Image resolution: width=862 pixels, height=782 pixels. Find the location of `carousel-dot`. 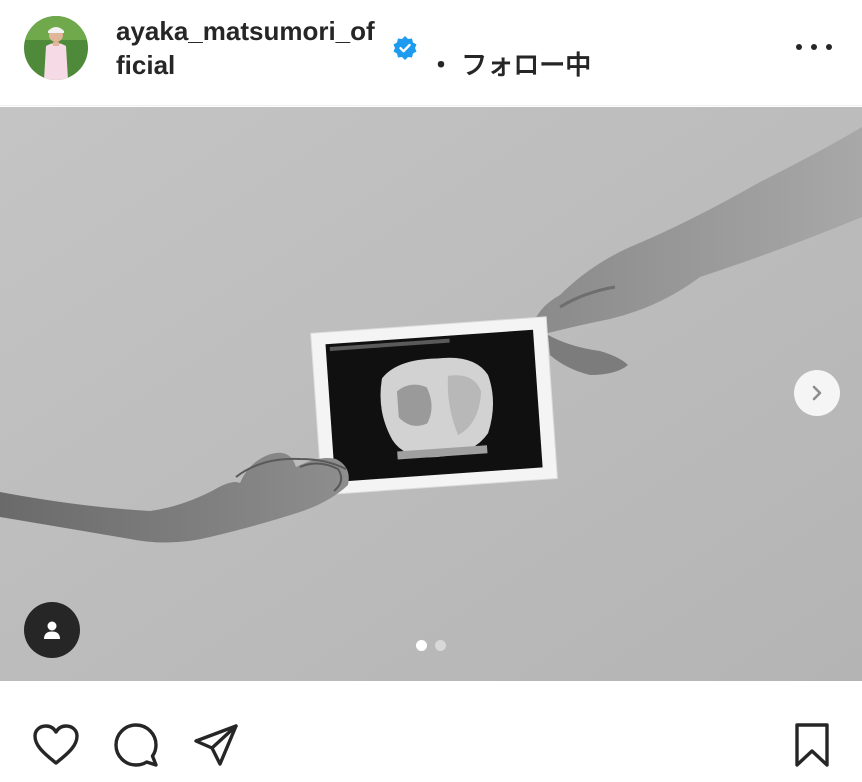

carousel-dot is located at coordinates (440, 645).